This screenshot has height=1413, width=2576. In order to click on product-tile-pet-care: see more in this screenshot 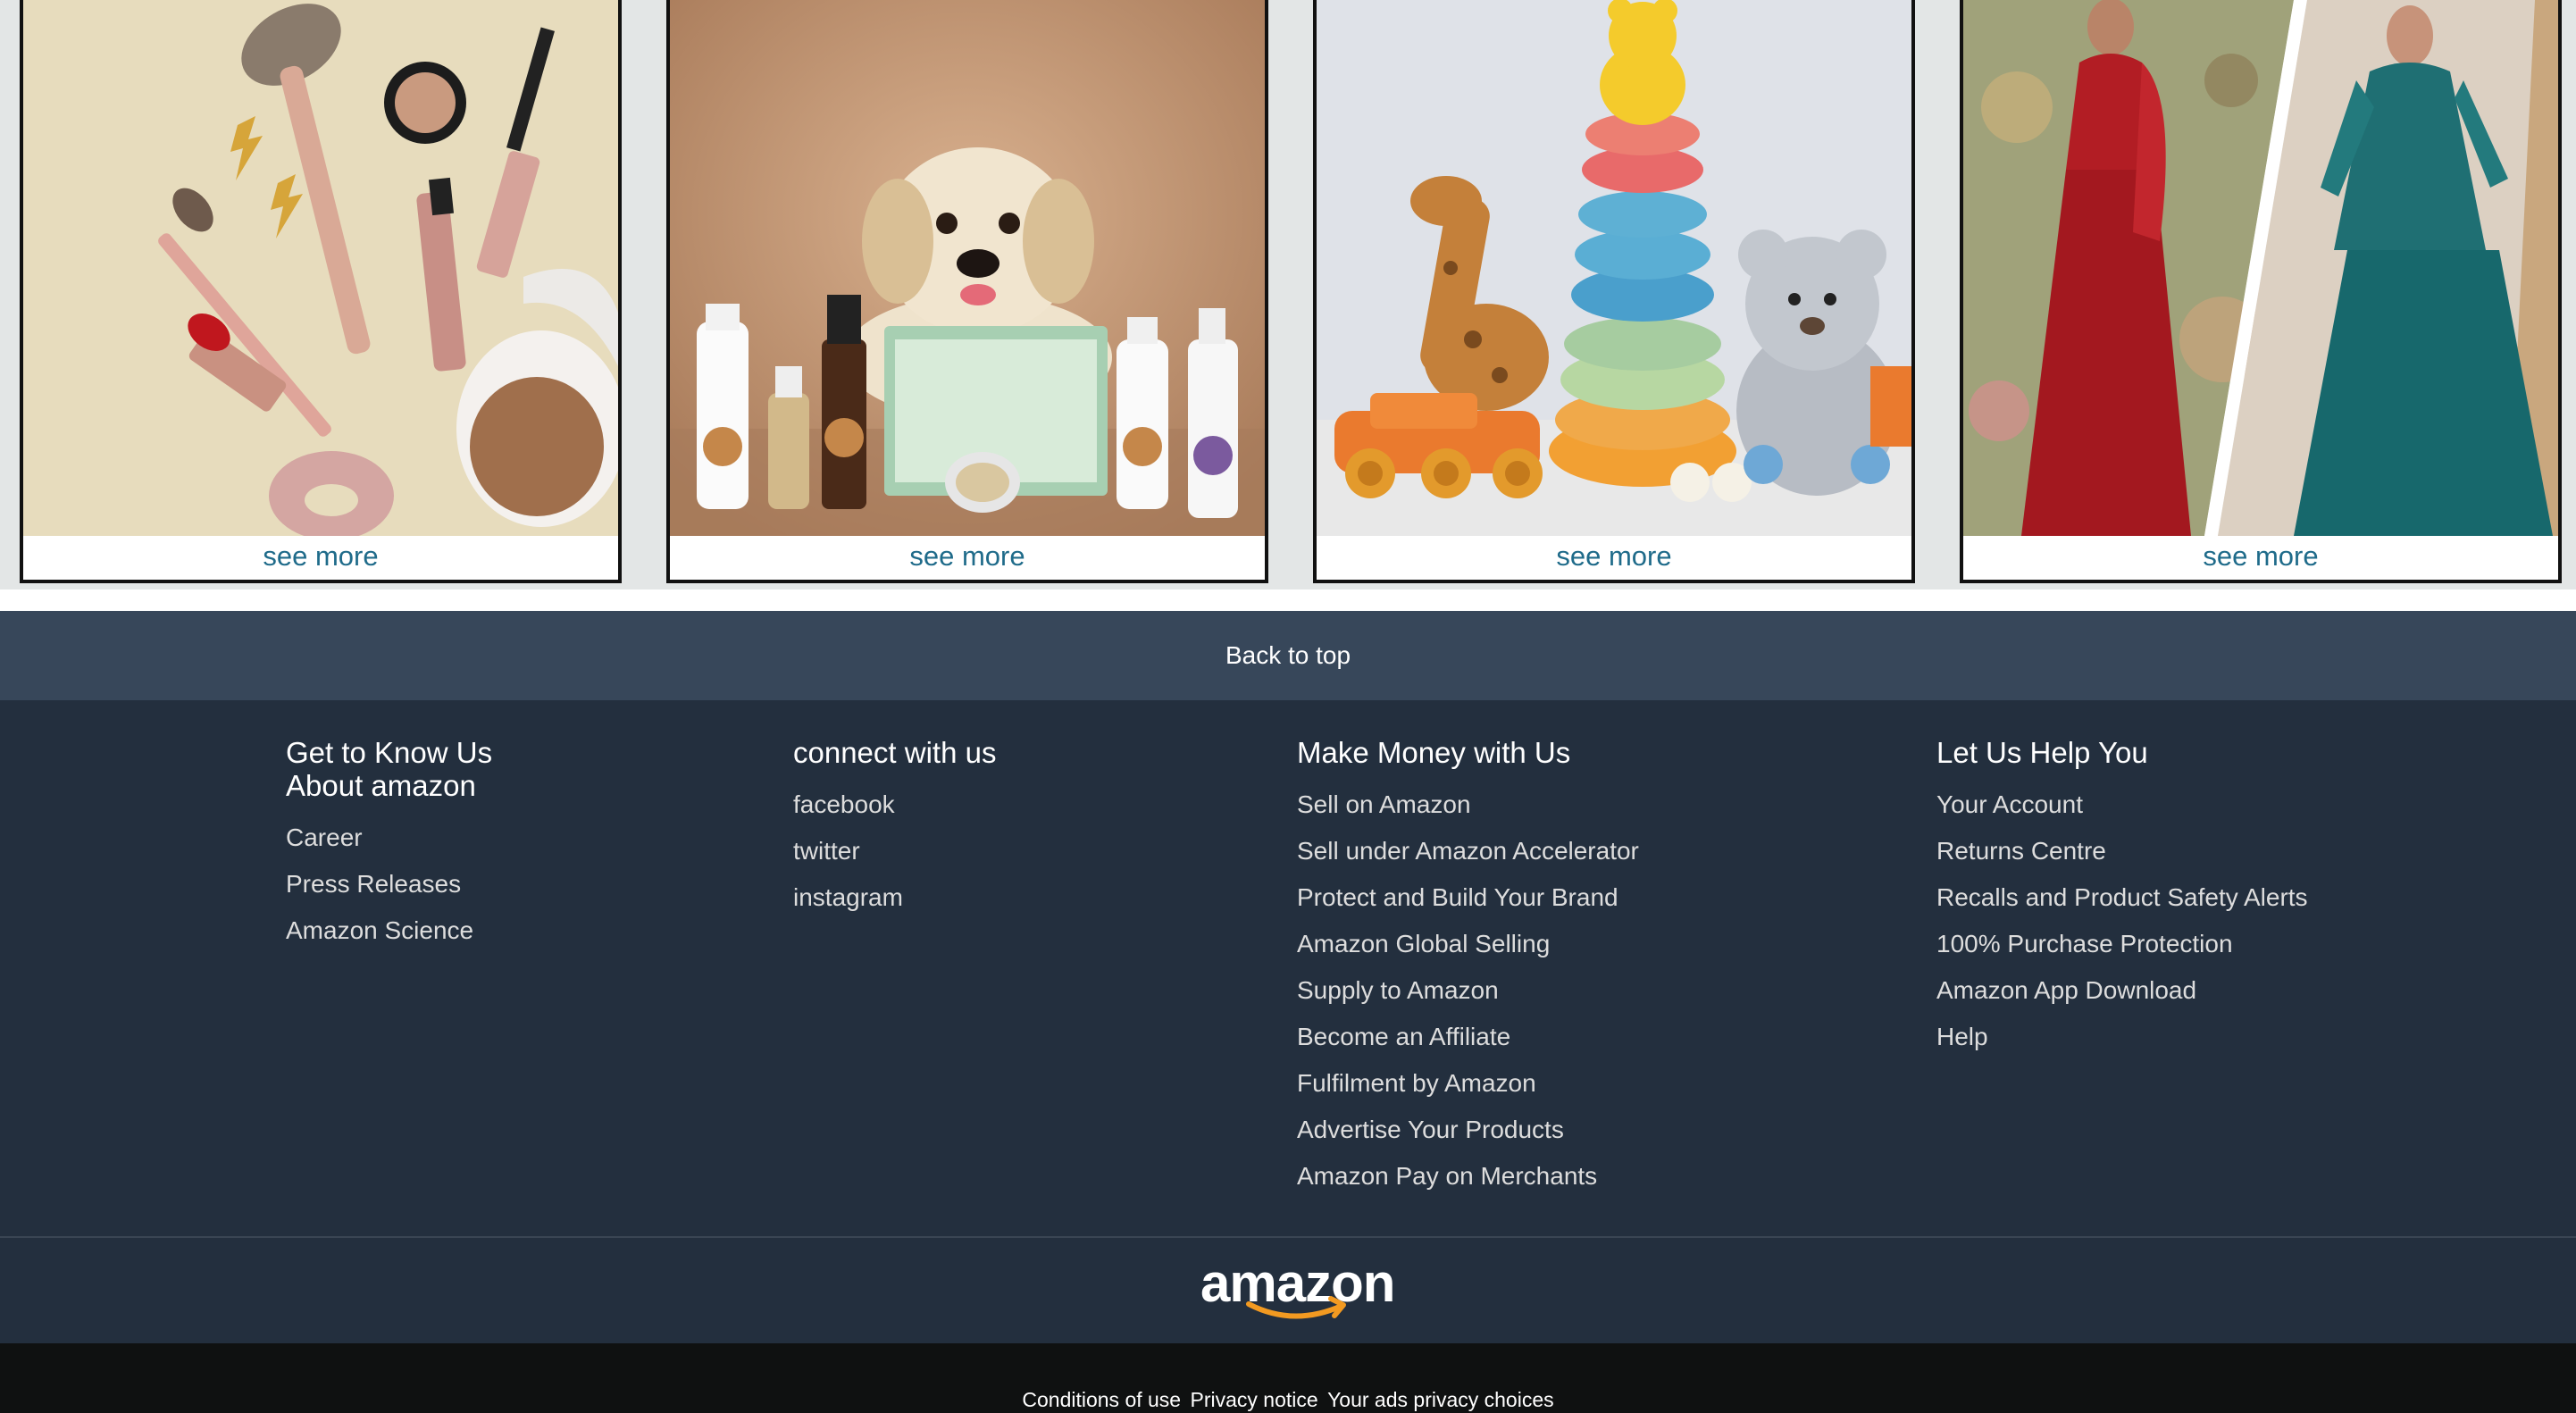, I will do `click(967, 291)`.